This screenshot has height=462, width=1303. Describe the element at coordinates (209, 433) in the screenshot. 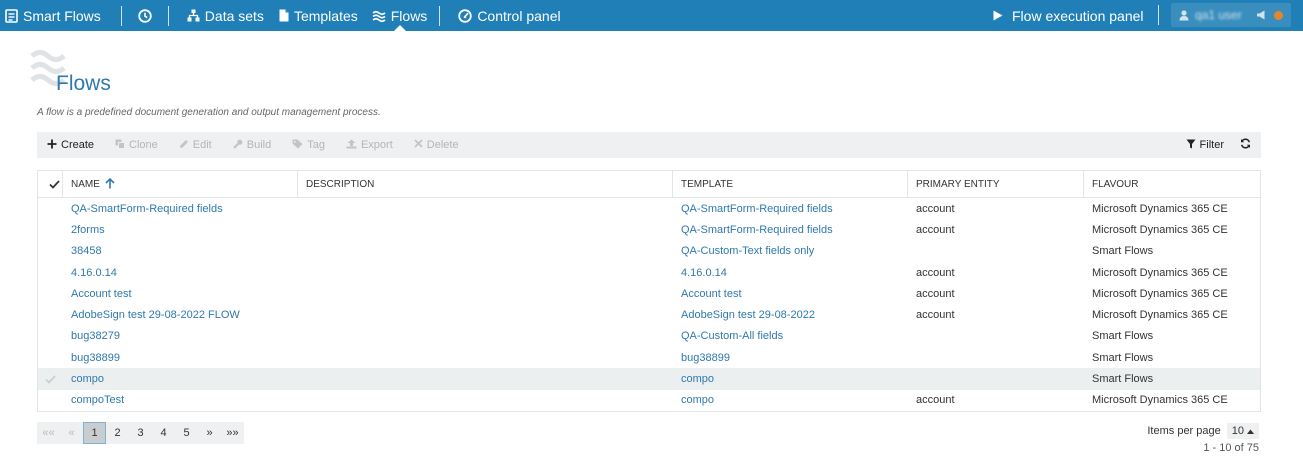

I see `next-page-button: »` at that location.